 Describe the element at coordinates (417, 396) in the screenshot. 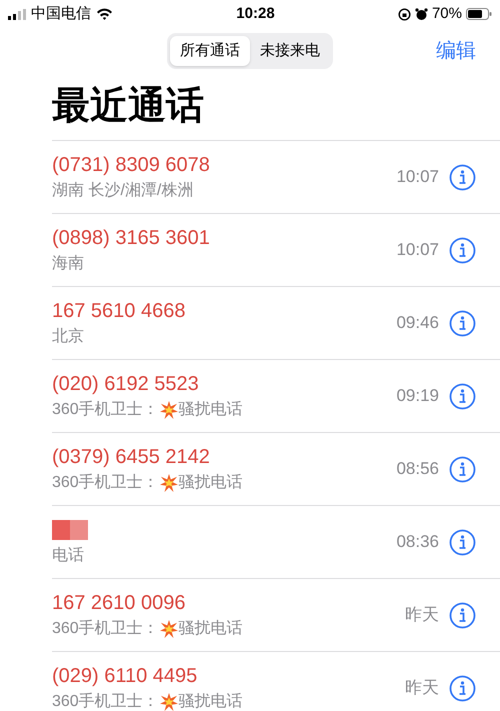

I see `call-time: 09:19` at that location.